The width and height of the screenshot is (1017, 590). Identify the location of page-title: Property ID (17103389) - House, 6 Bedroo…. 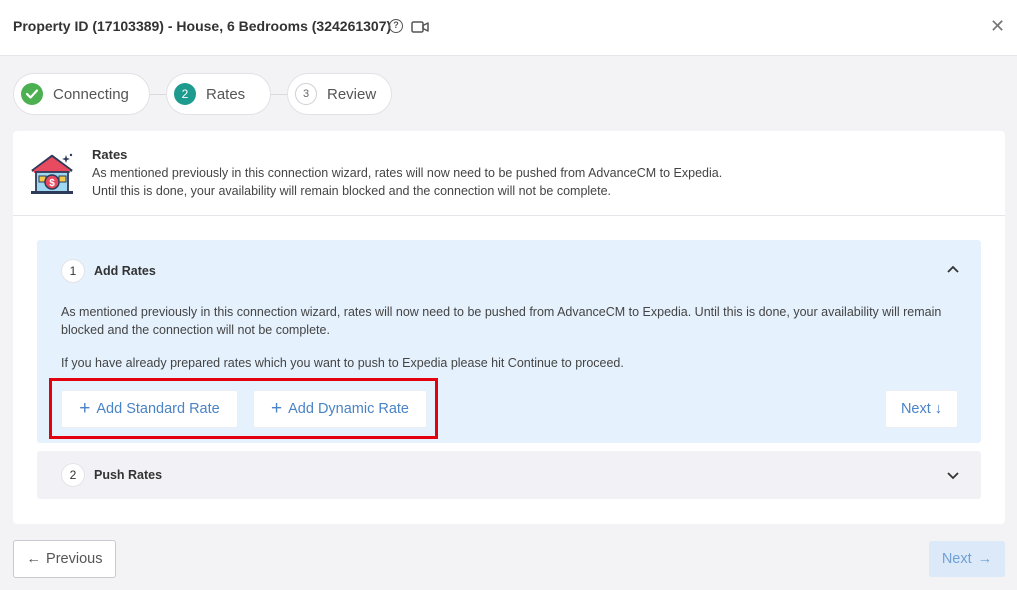
(202, 26).